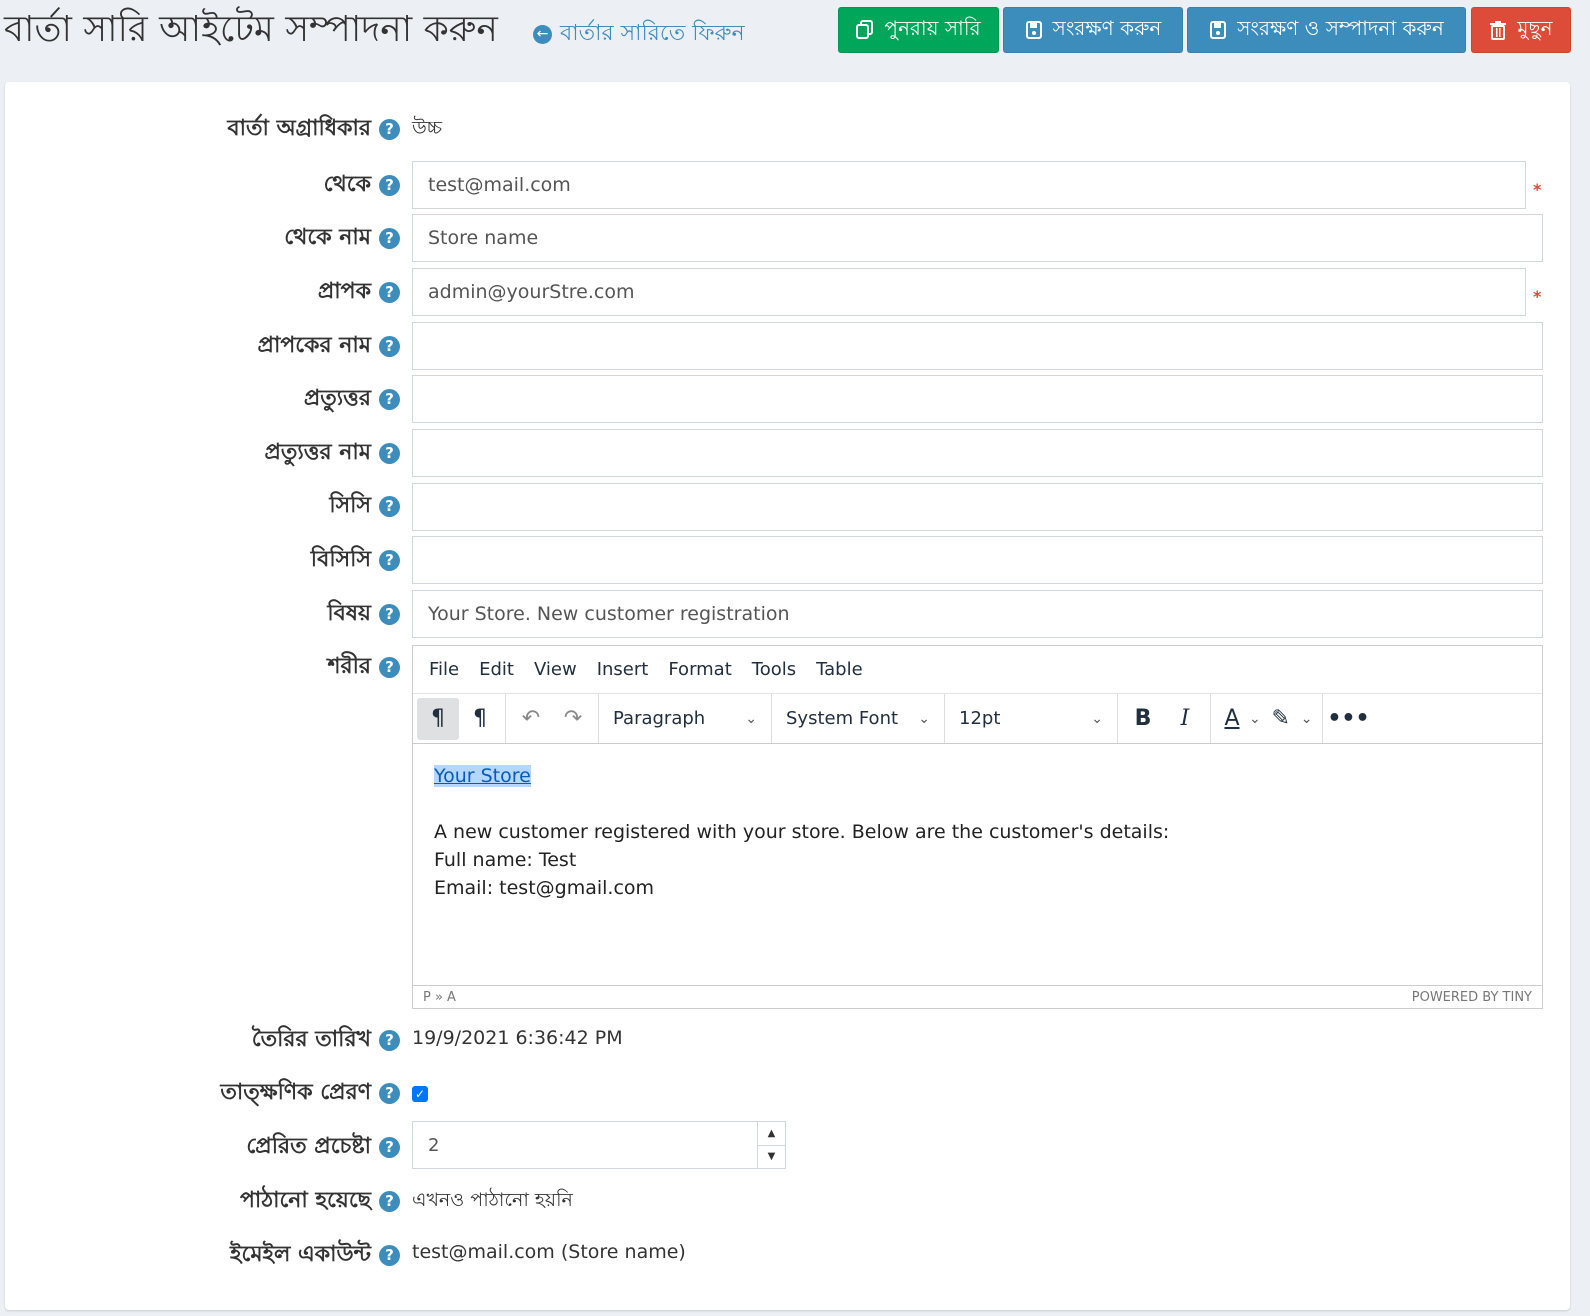 This screenshot has height=1316, width=1590. I want to click on reply-to-label-row: প্রত্যুত্তর ?, so click(200, 399).